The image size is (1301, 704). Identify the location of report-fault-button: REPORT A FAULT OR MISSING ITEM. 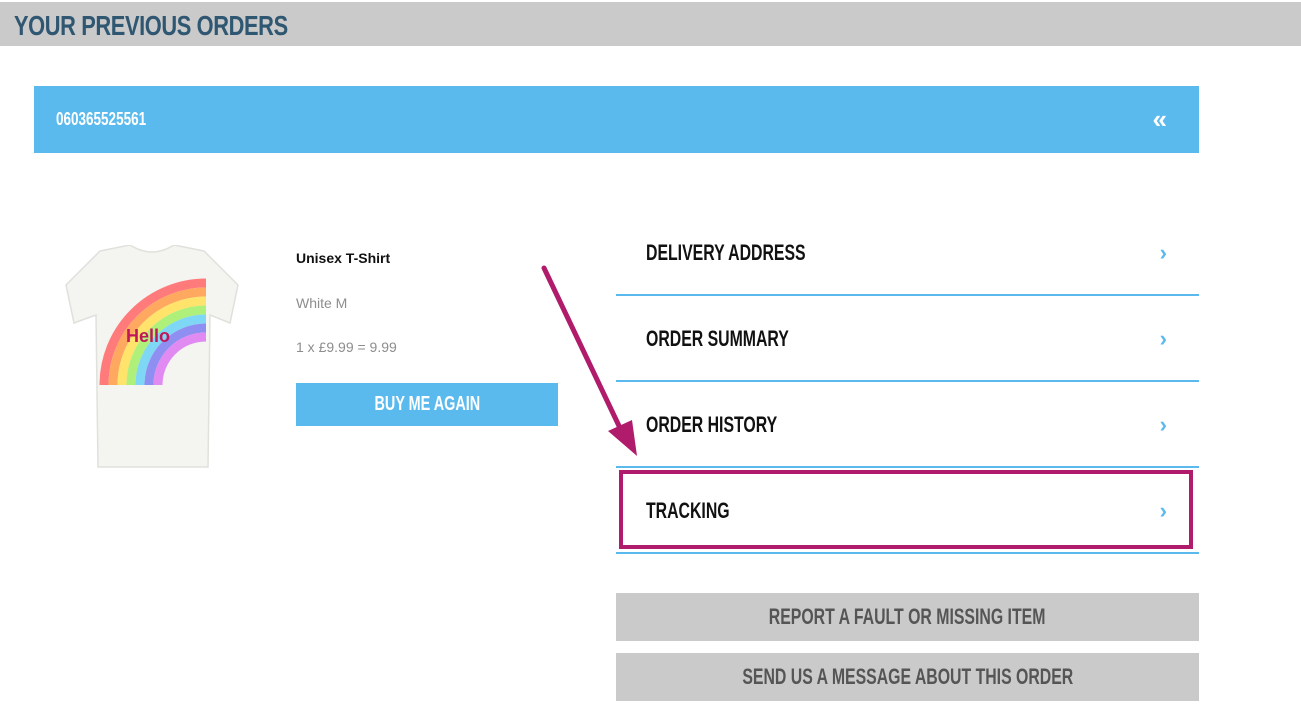
(907, 617).